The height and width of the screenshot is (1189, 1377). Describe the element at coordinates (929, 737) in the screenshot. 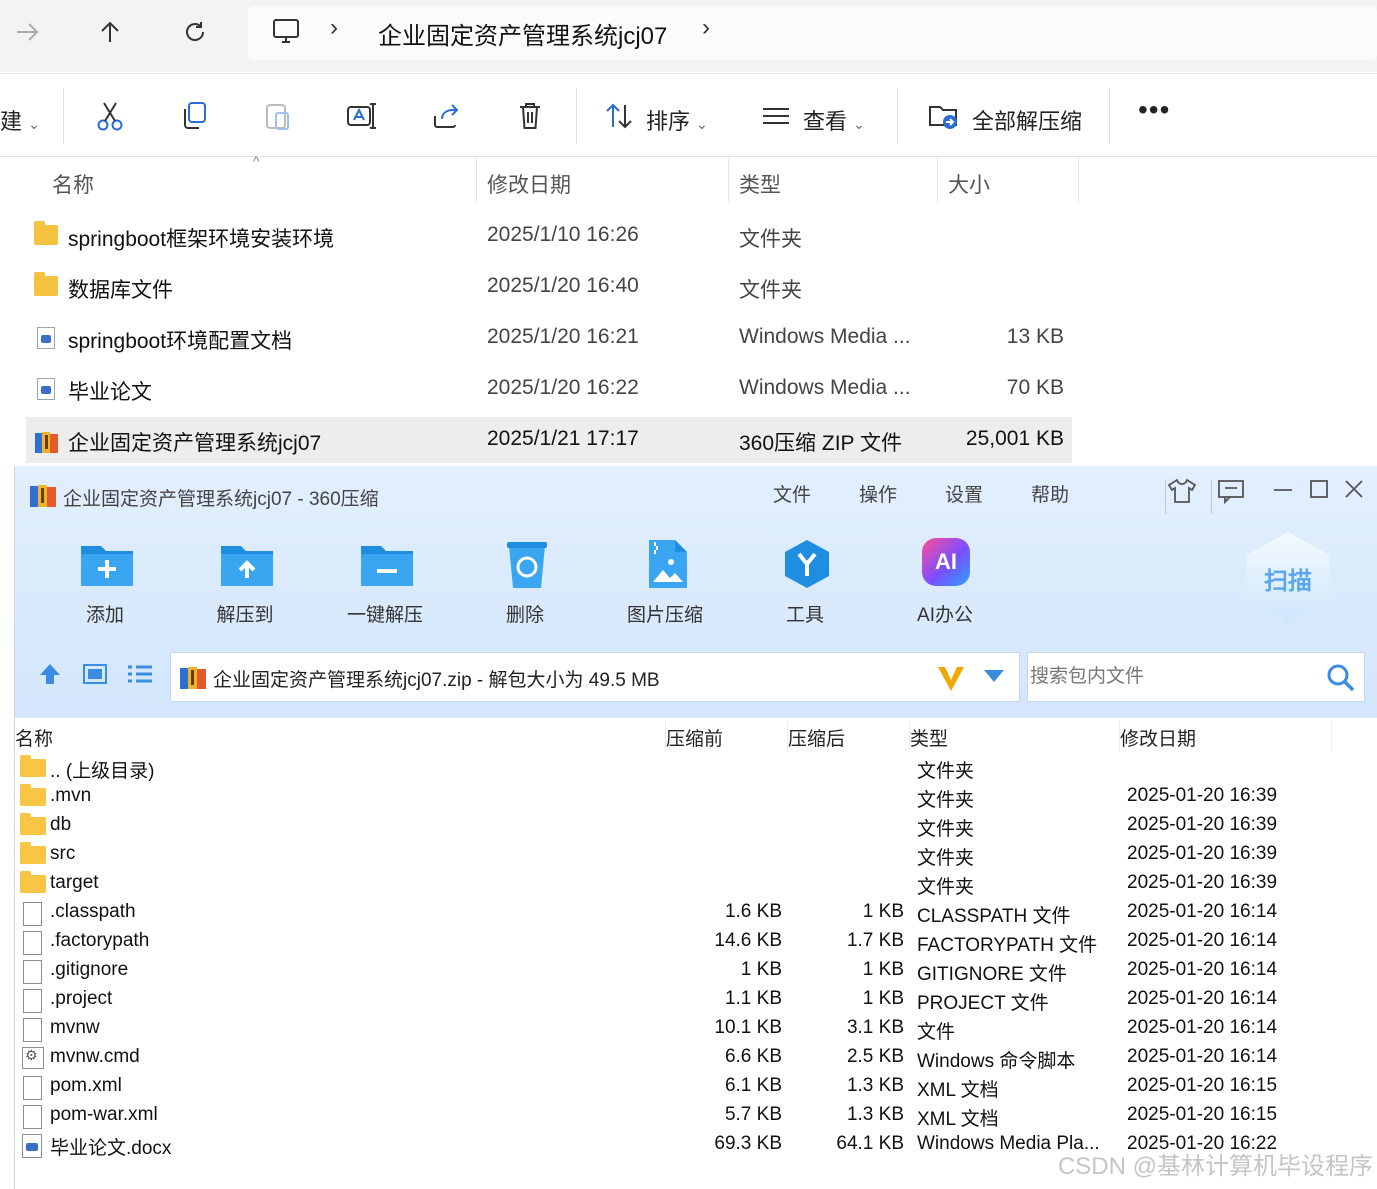

I see `zip-column-type: 类型` at that location.